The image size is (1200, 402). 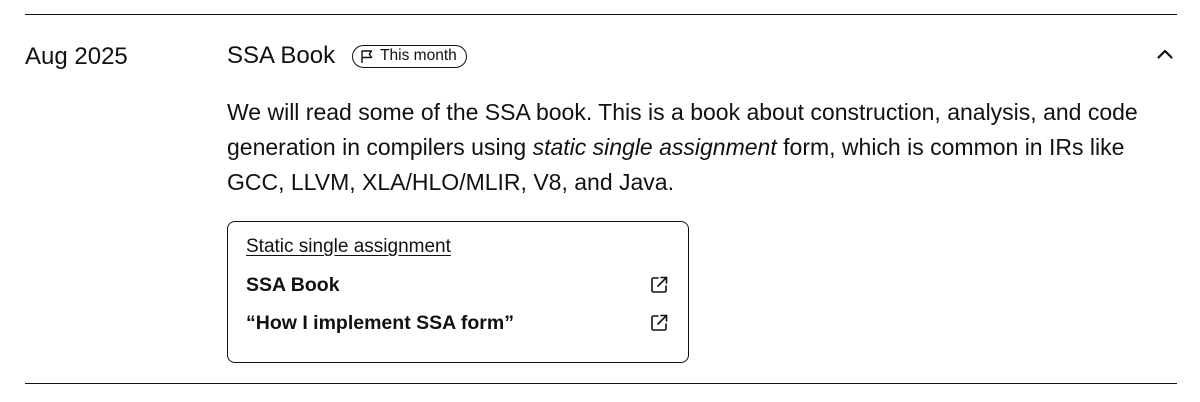 What do you see at coordinates (76, 56) in the screenshot?
I see `entry-date: Aug 2025` at bounding box center [76, 56].